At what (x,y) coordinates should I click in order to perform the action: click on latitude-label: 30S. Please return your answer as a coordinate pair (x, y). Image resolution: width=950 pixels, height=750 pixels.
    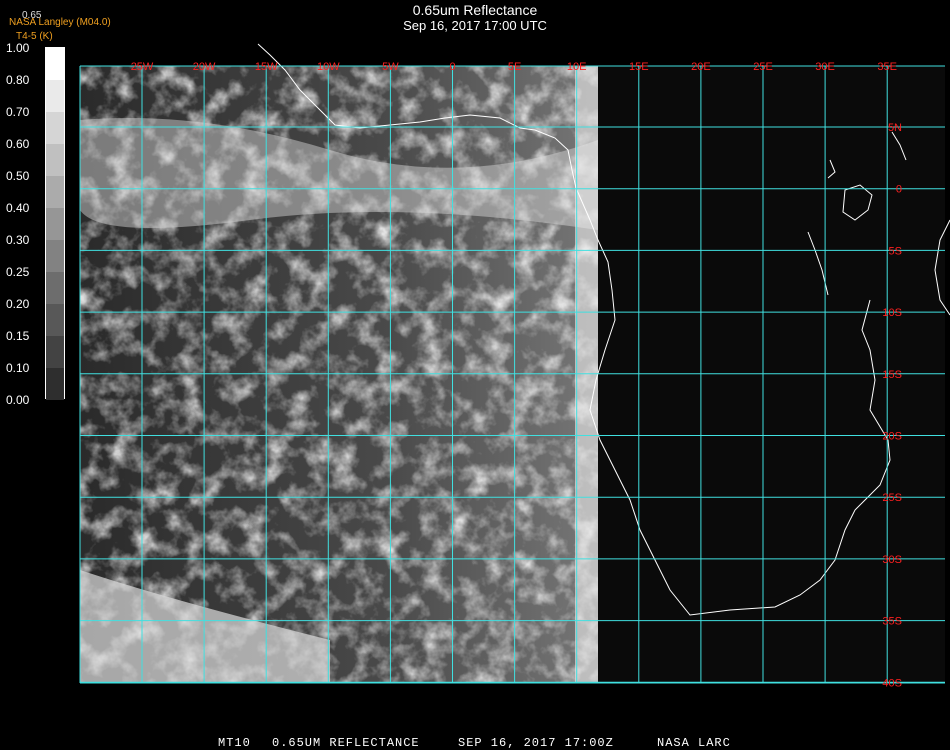
    Looking at the image, I should click on (892, 560).